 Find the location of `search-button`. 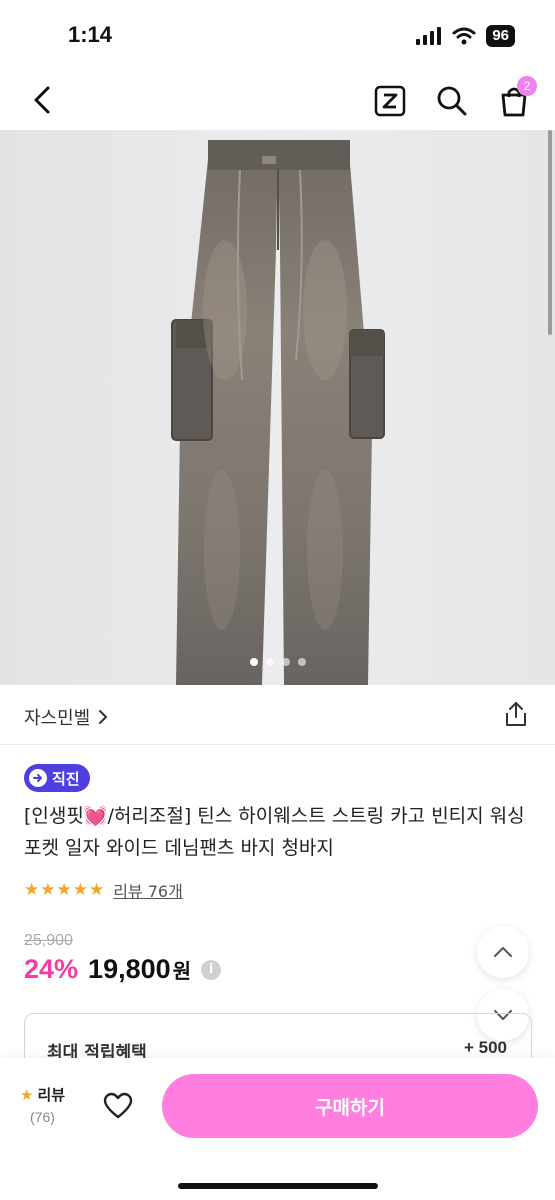

search-button is located at coordinates (452, 101).